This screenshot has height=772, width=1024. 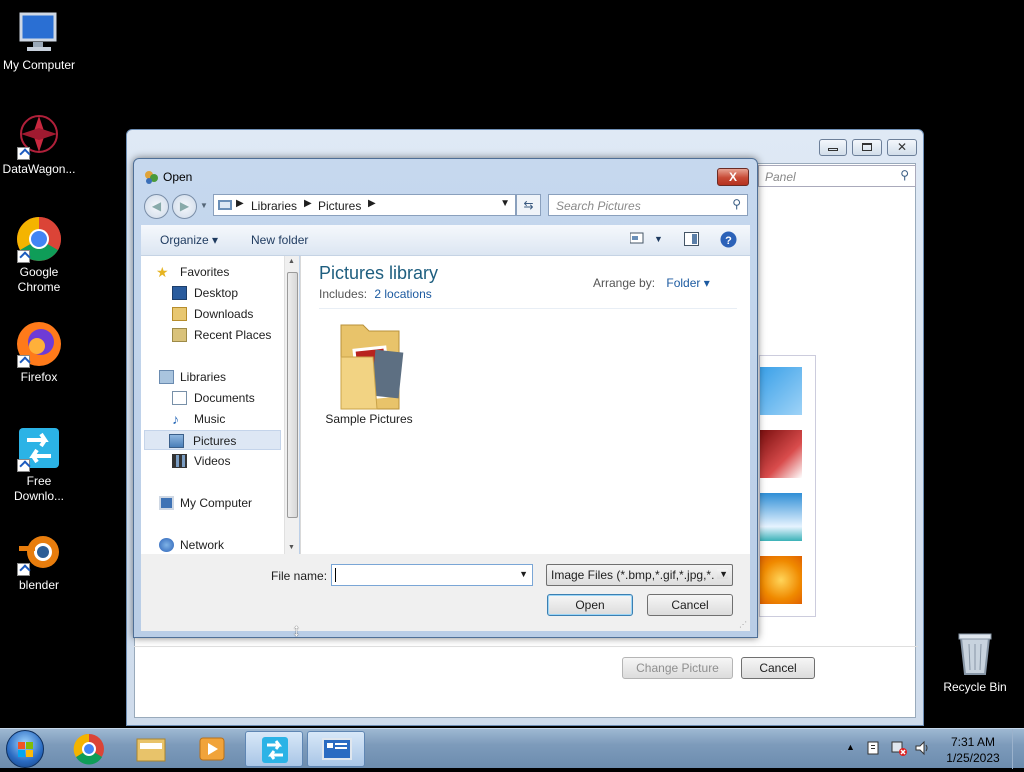 I want to click on view-icon, so click(x=636, y=238).